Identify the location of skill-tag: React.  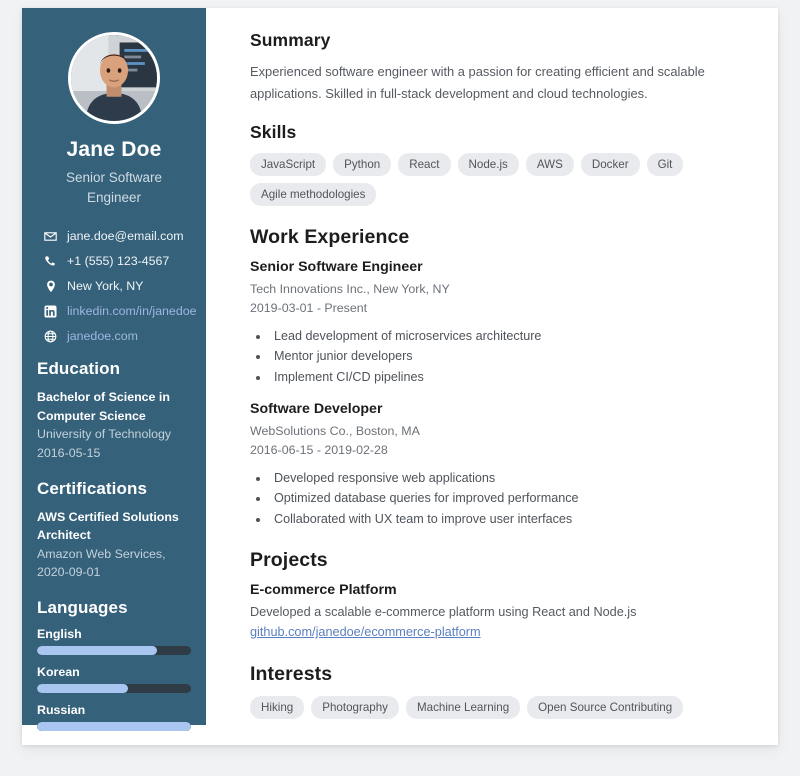
(424, 165).